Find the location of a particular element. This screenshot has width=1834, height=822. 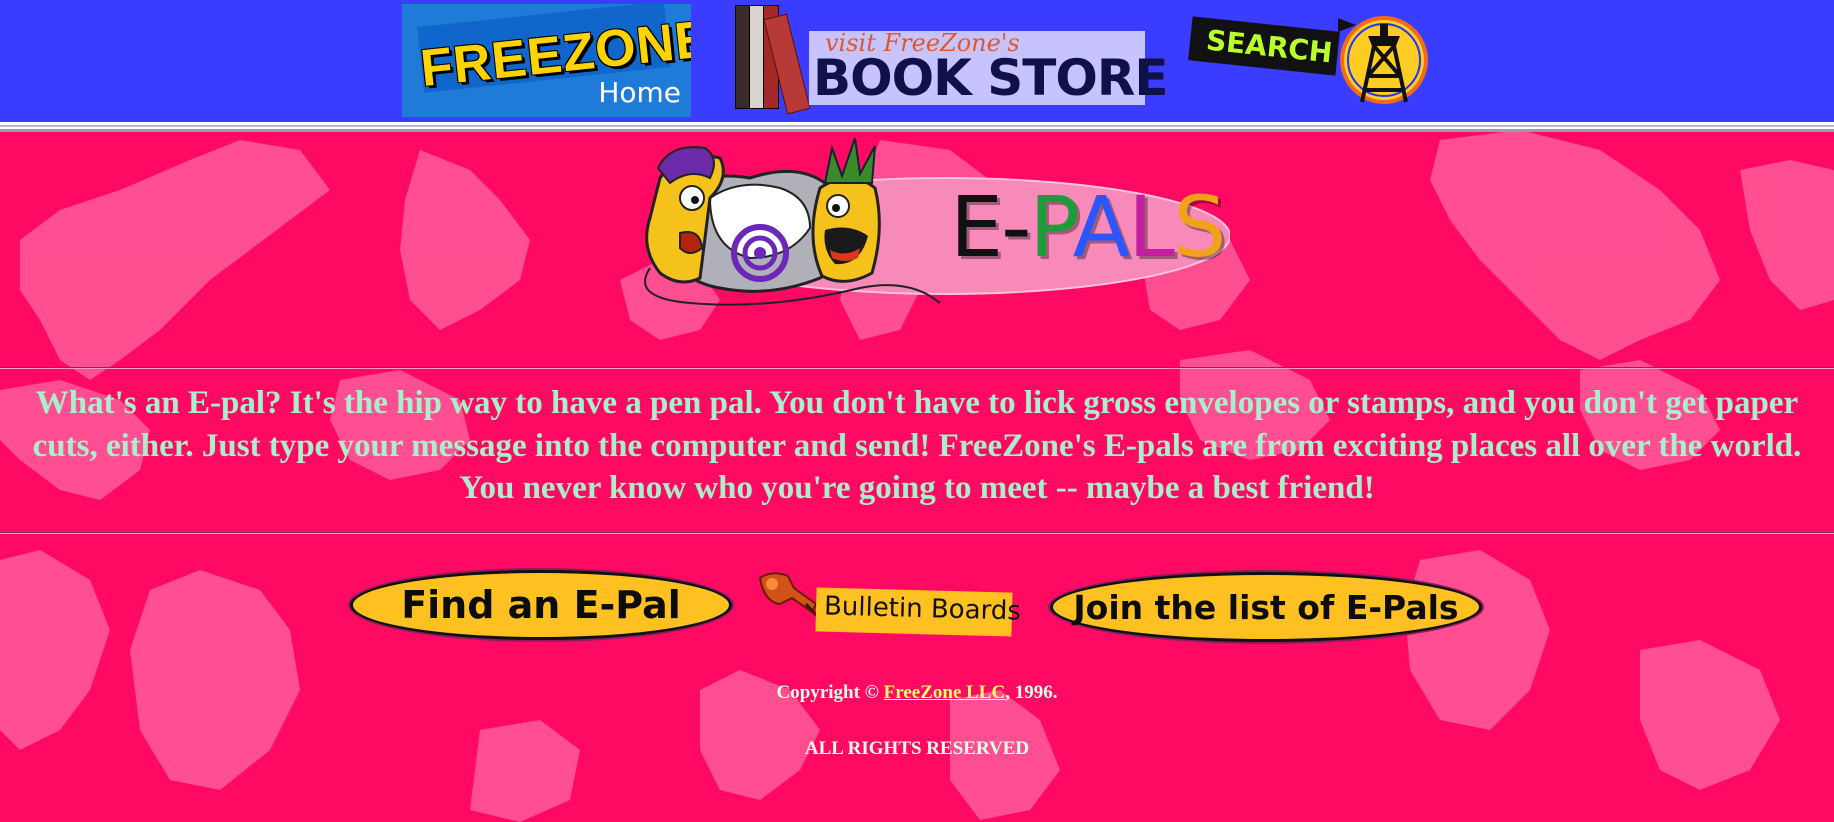

search-link: SEARCH is located at coordinates (1308, 60).